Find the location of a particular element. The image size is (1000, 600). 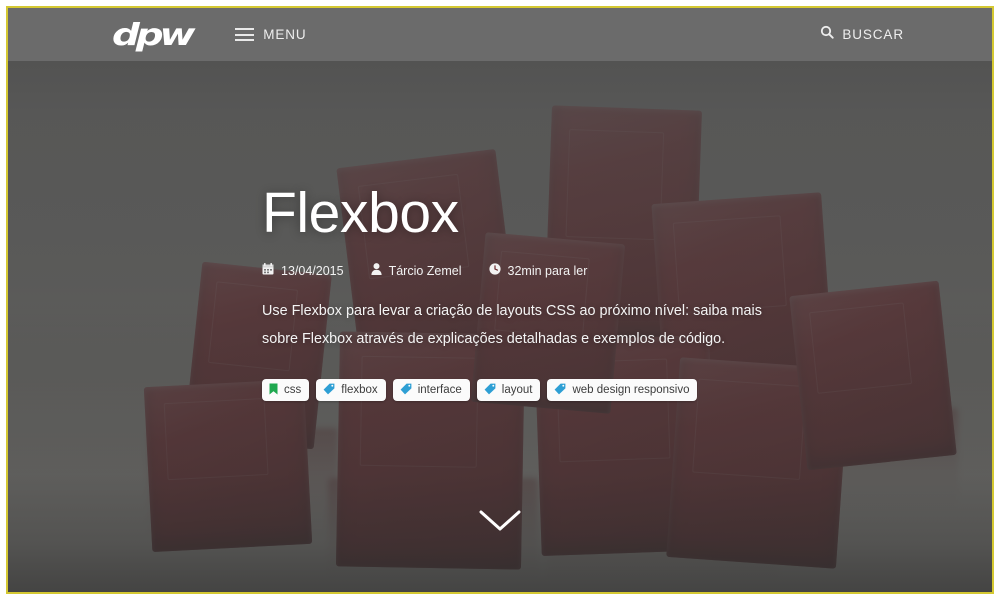

tag-web-design-responsivo: web design responsivo is located at coordinates (622, 390).